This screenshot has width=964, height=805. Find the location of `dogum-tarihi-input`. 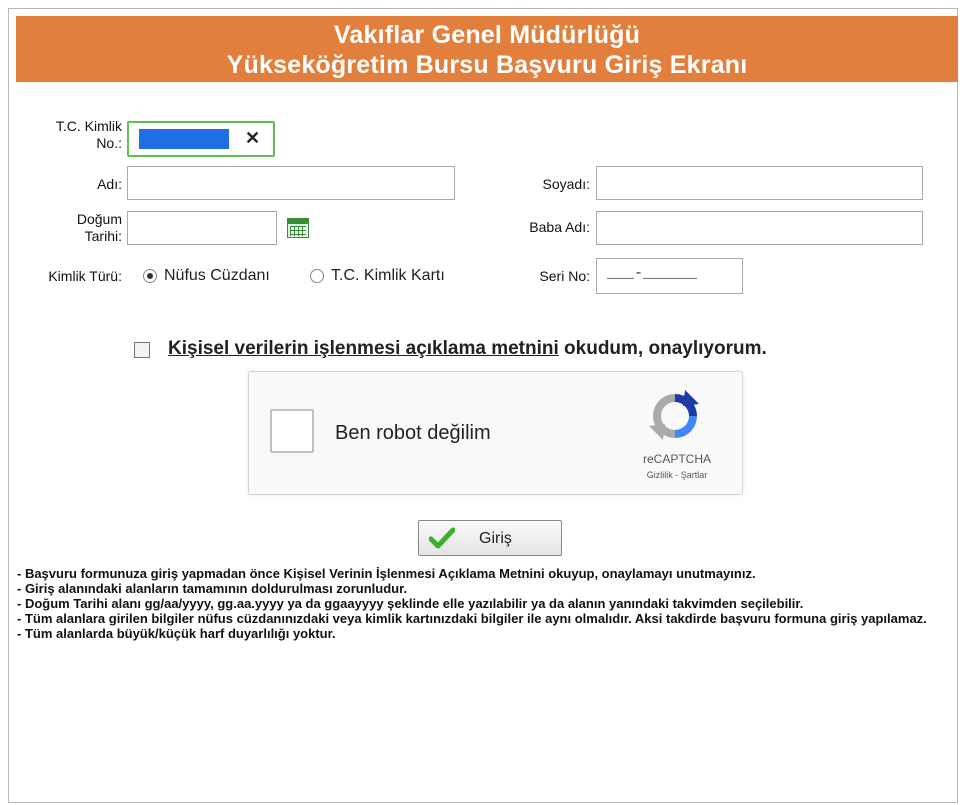

dogum-tarihi-input is located at coordinates (202, 228).